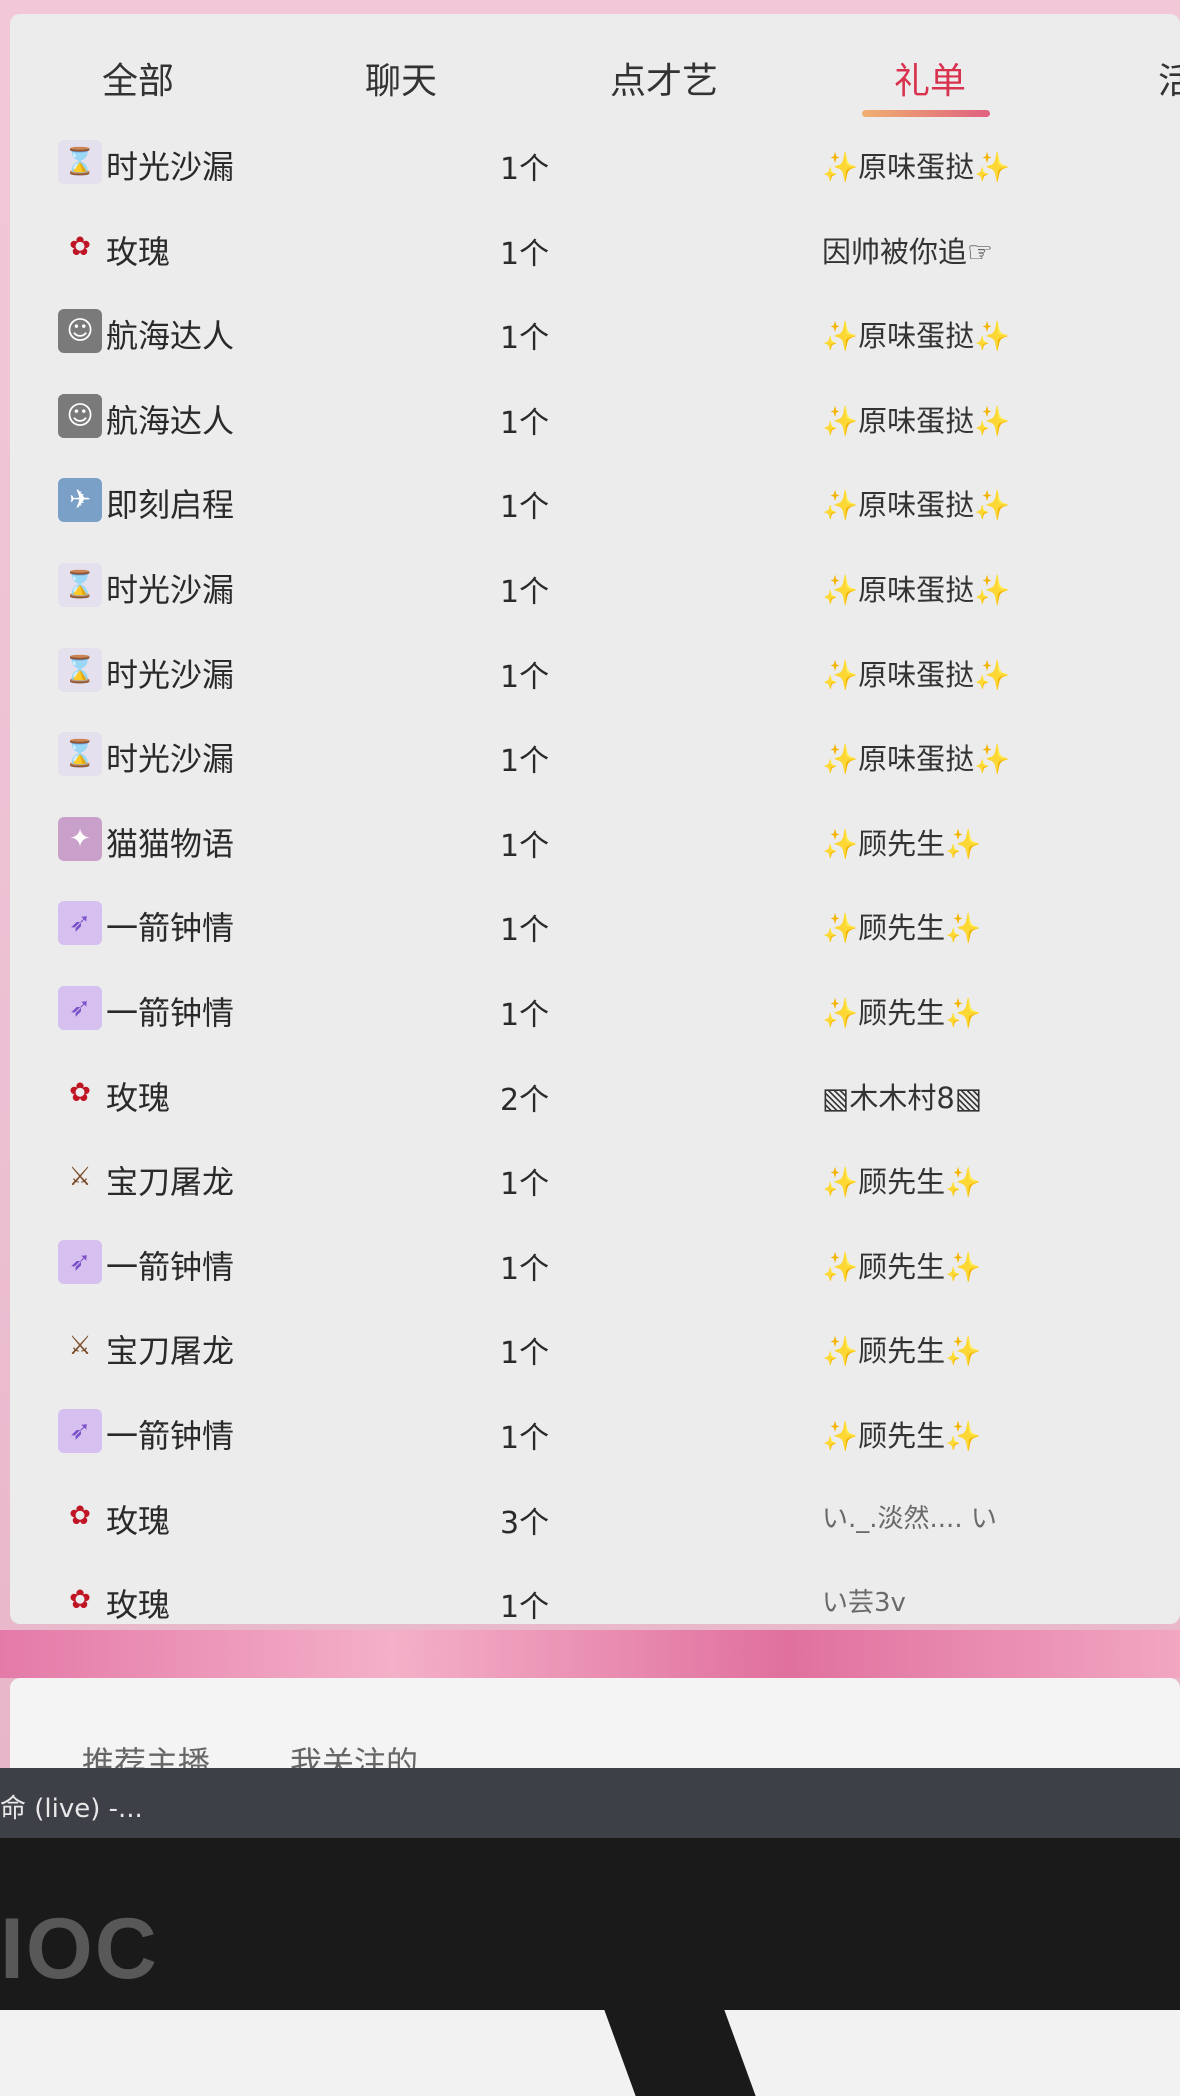 Image resolution: width=1180 pixels, height=2096 pixels. I want to click on monitor-bezel, so click(590, 1938).